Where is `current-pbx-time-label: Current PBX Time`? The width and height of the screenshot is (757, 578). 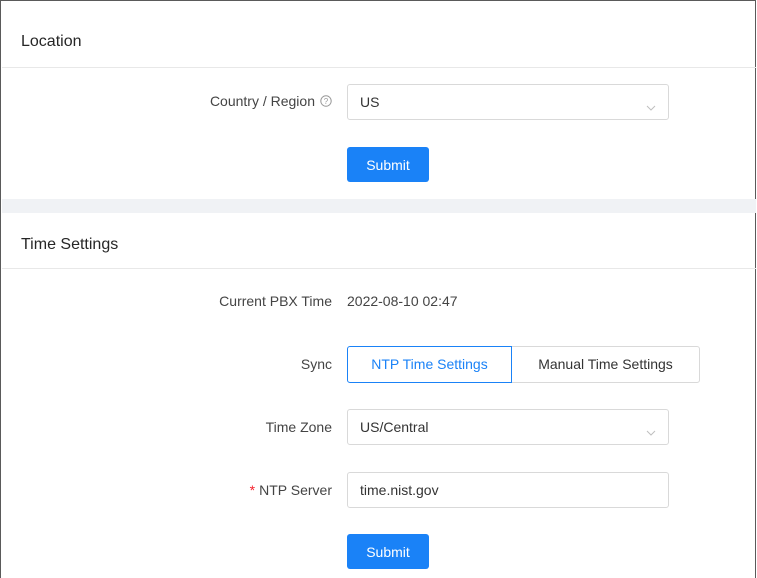
current-pbx-time-label: Current PBX Time is located at coordinates (275, 301).